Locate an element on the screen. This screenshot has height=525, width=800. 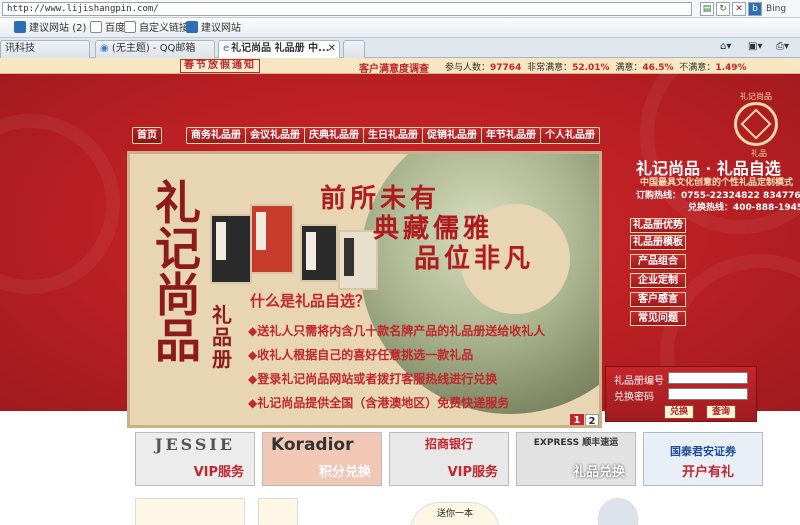
partner-gtja: 国泰君安证券 开户有礼 is located at coordinates (703, 459).